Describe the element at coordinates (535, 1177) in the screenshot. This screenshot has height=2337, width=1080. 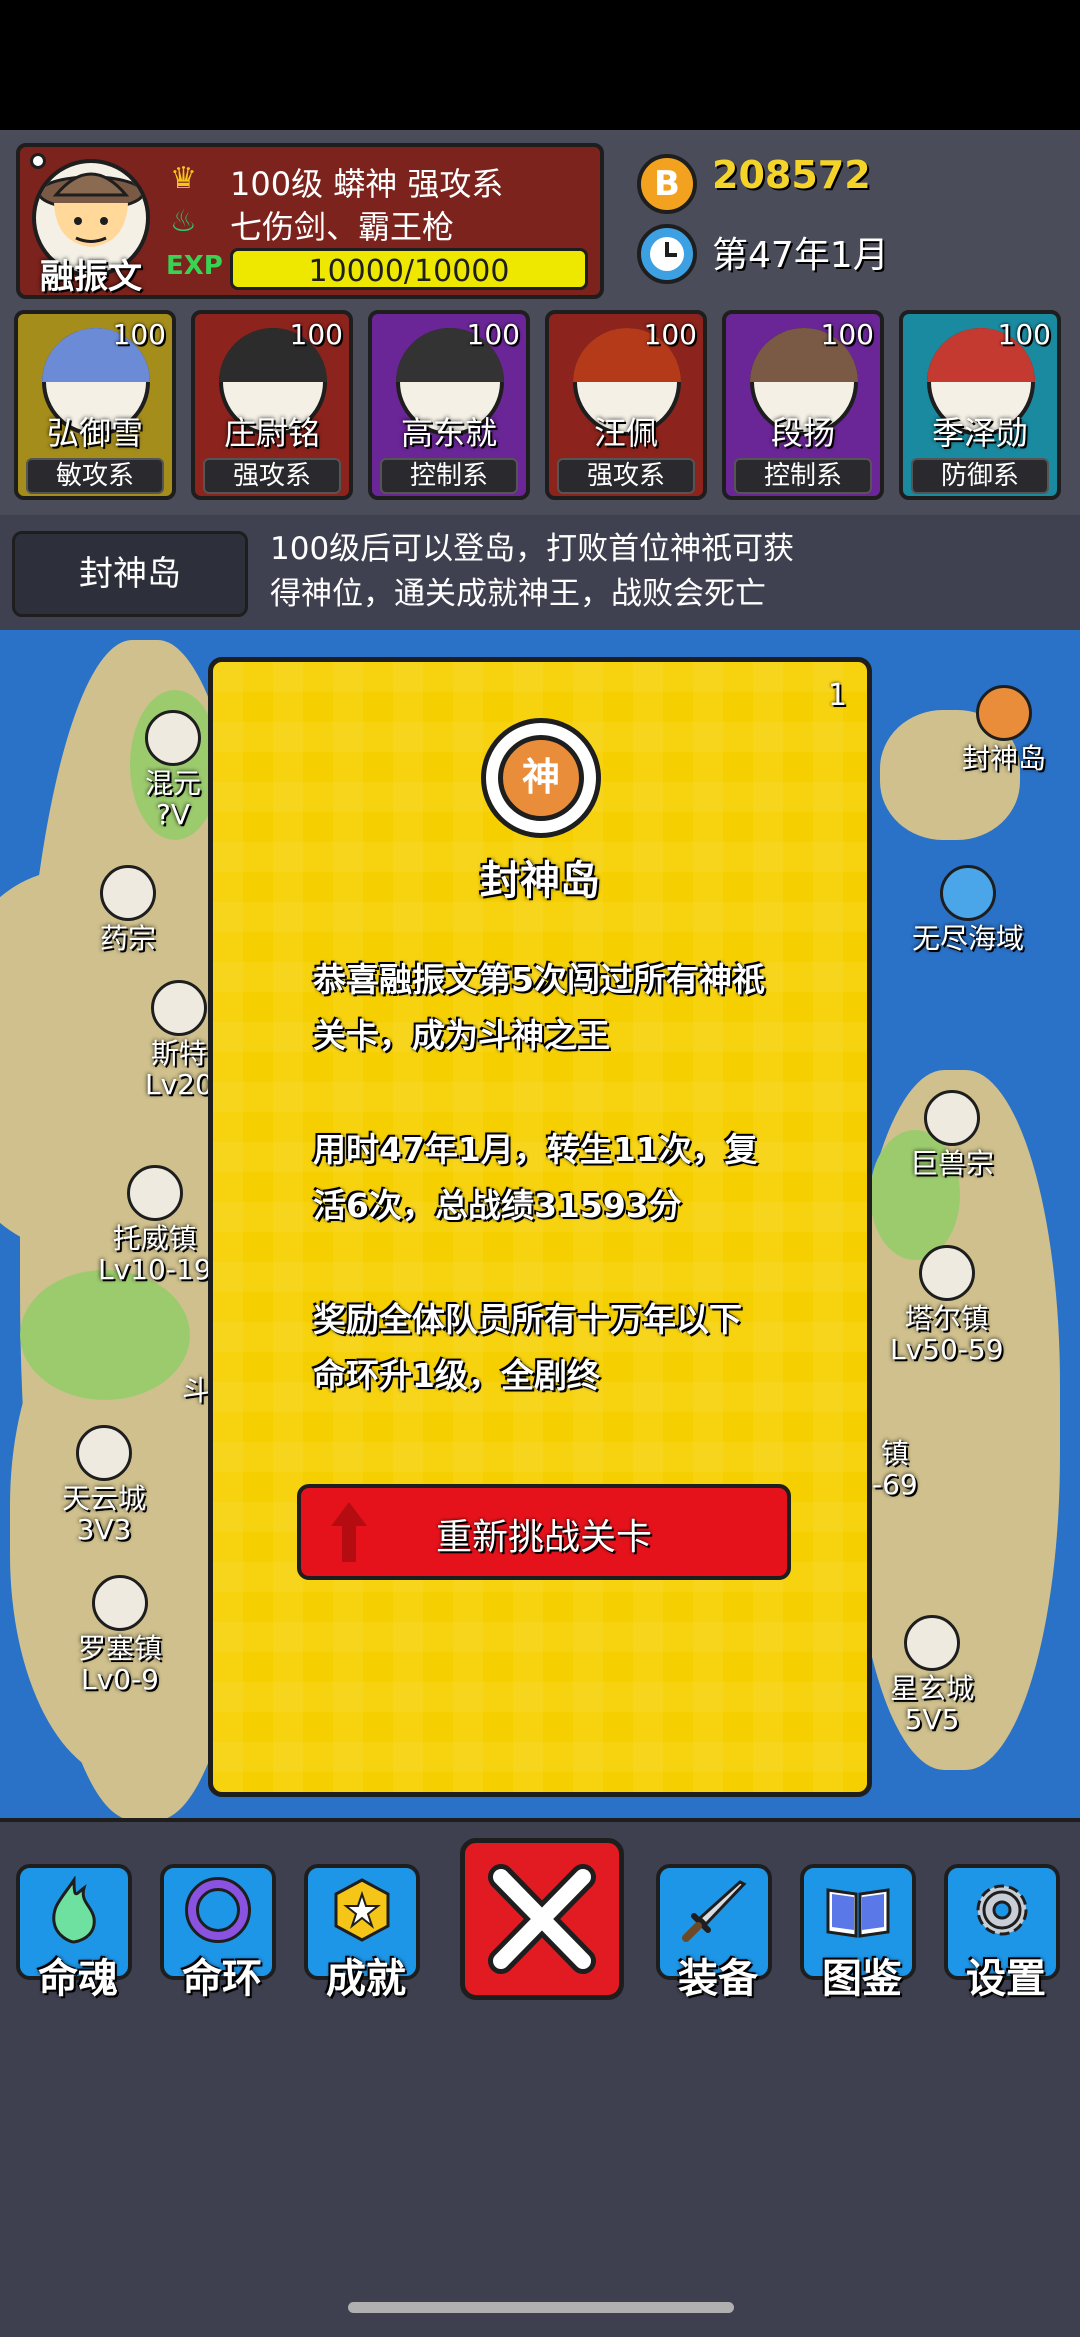
I see `dialog-stats: 用时47年1月，转生11次，复 活6次，总战绩31593分` at that location.